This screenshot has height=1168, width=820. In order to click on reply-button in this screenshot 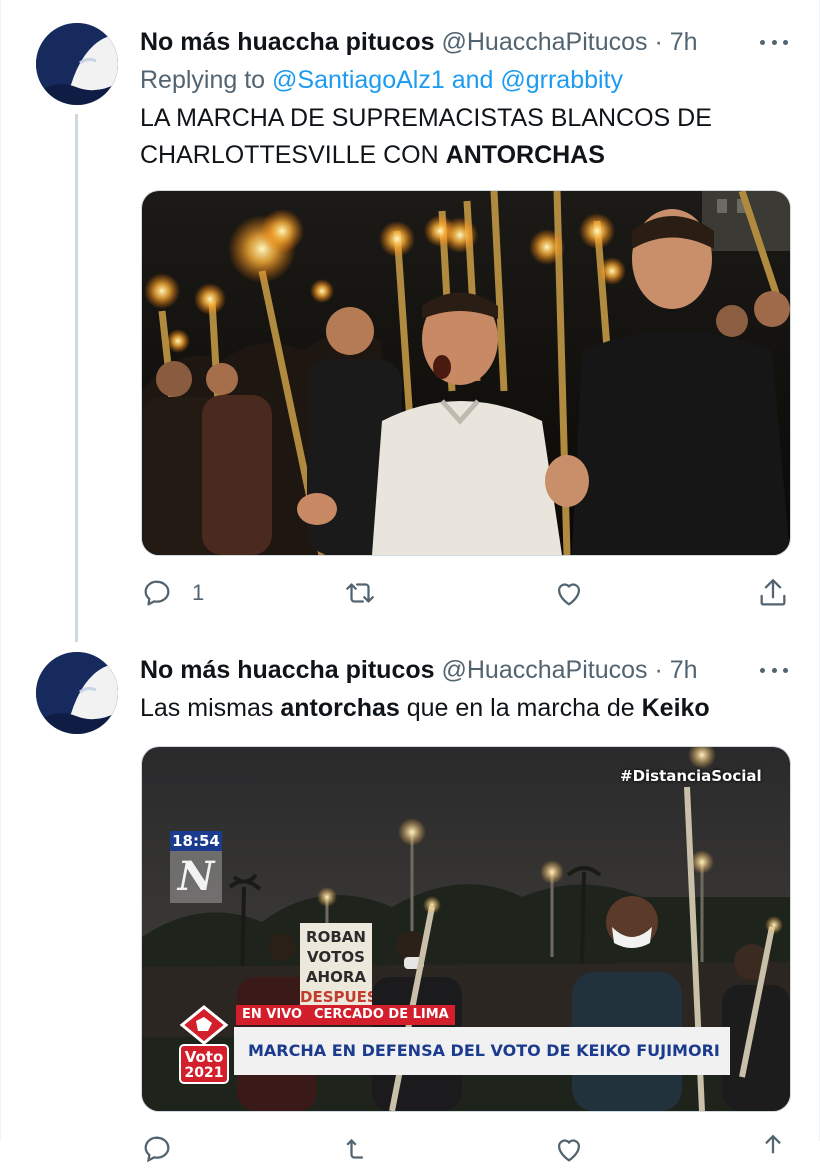, I will do `click(157, 1149)`.